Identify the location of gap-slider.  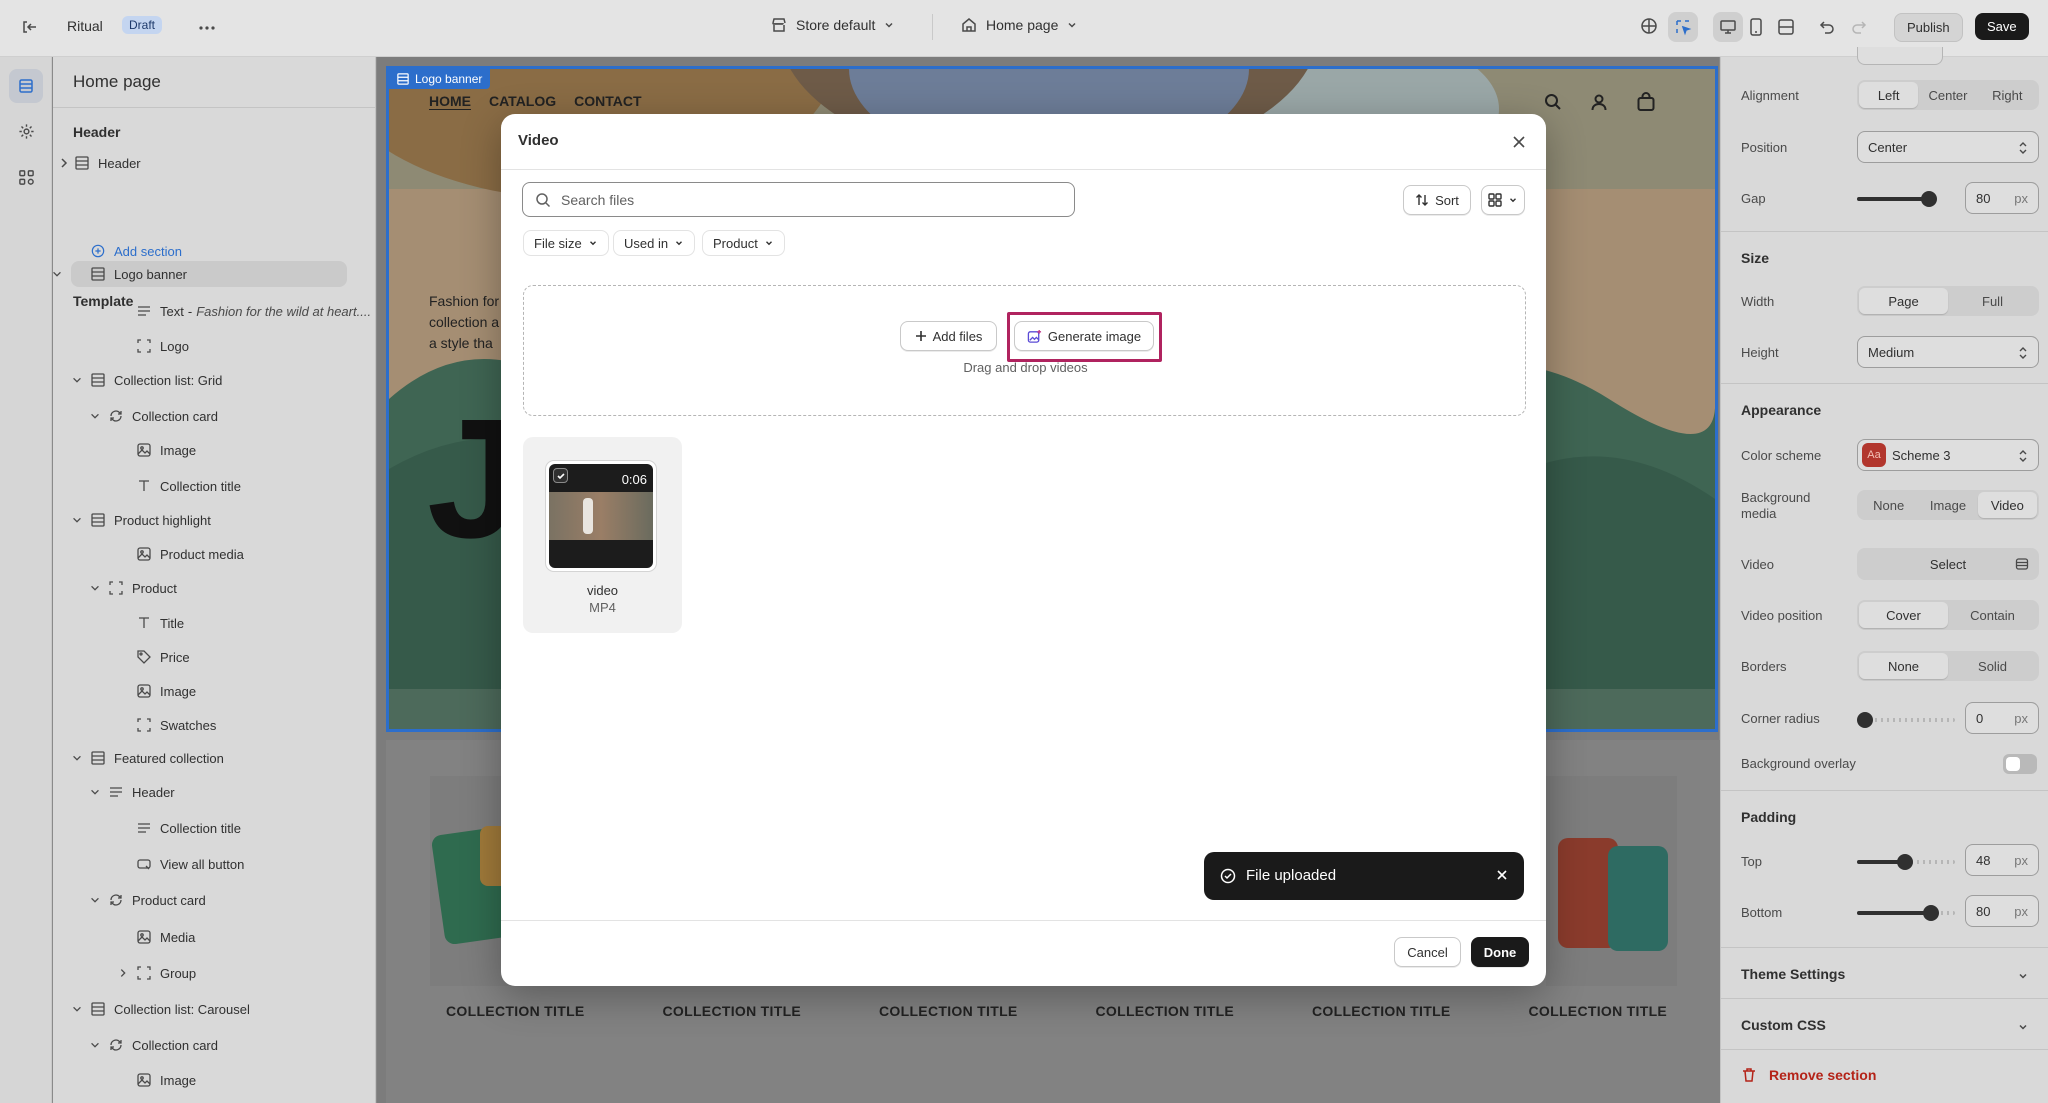
(1897, 199).